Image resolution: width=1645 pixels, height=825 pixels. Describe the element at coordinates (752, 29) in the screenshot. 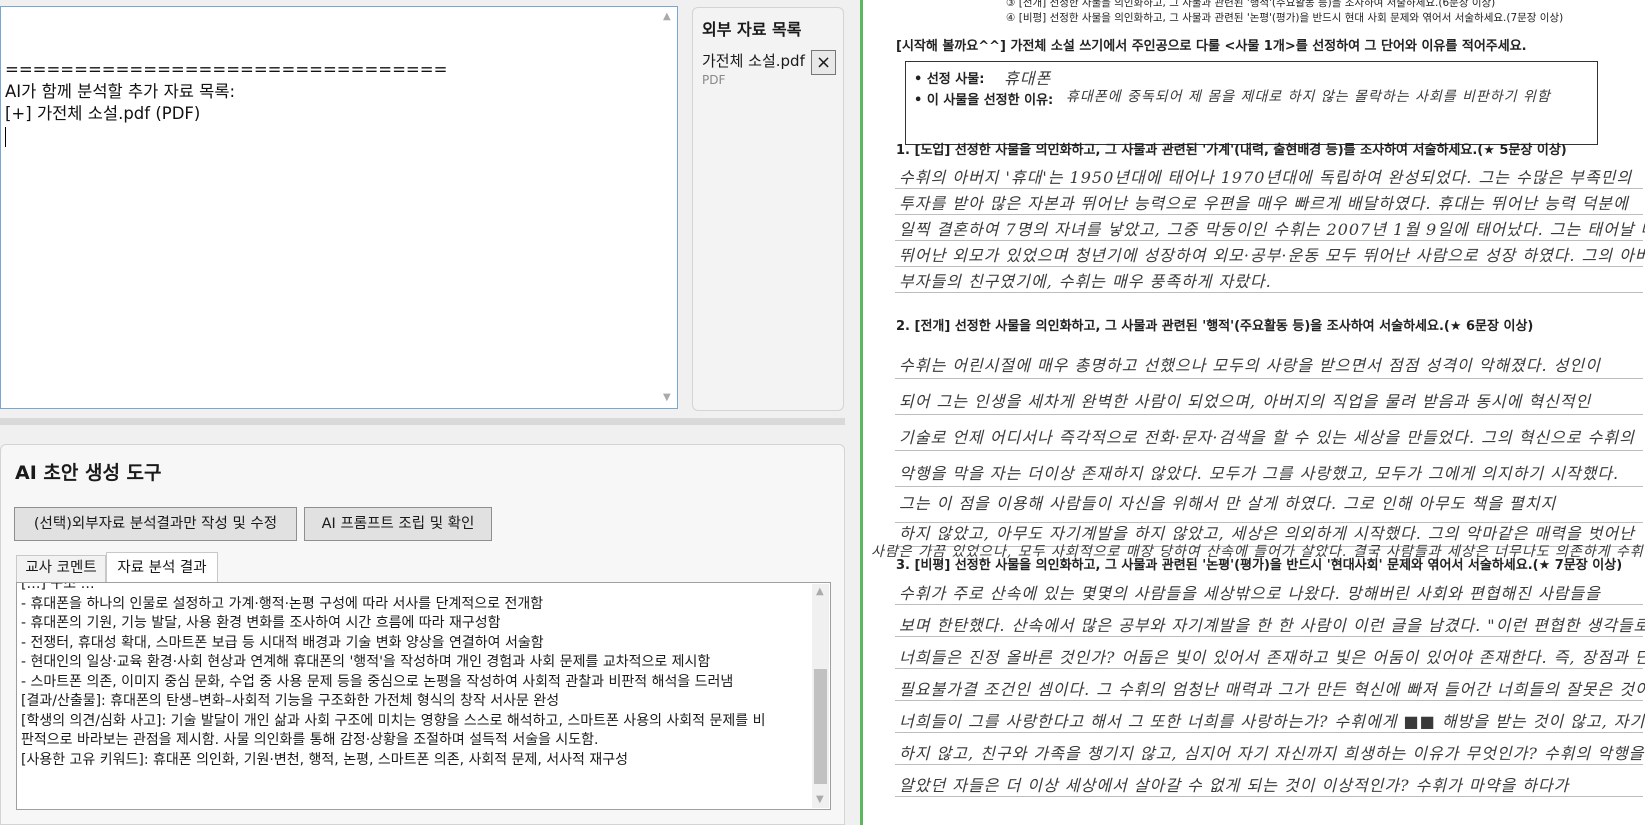

I see `external-panel-title: 외부 자료 목록` at that location.